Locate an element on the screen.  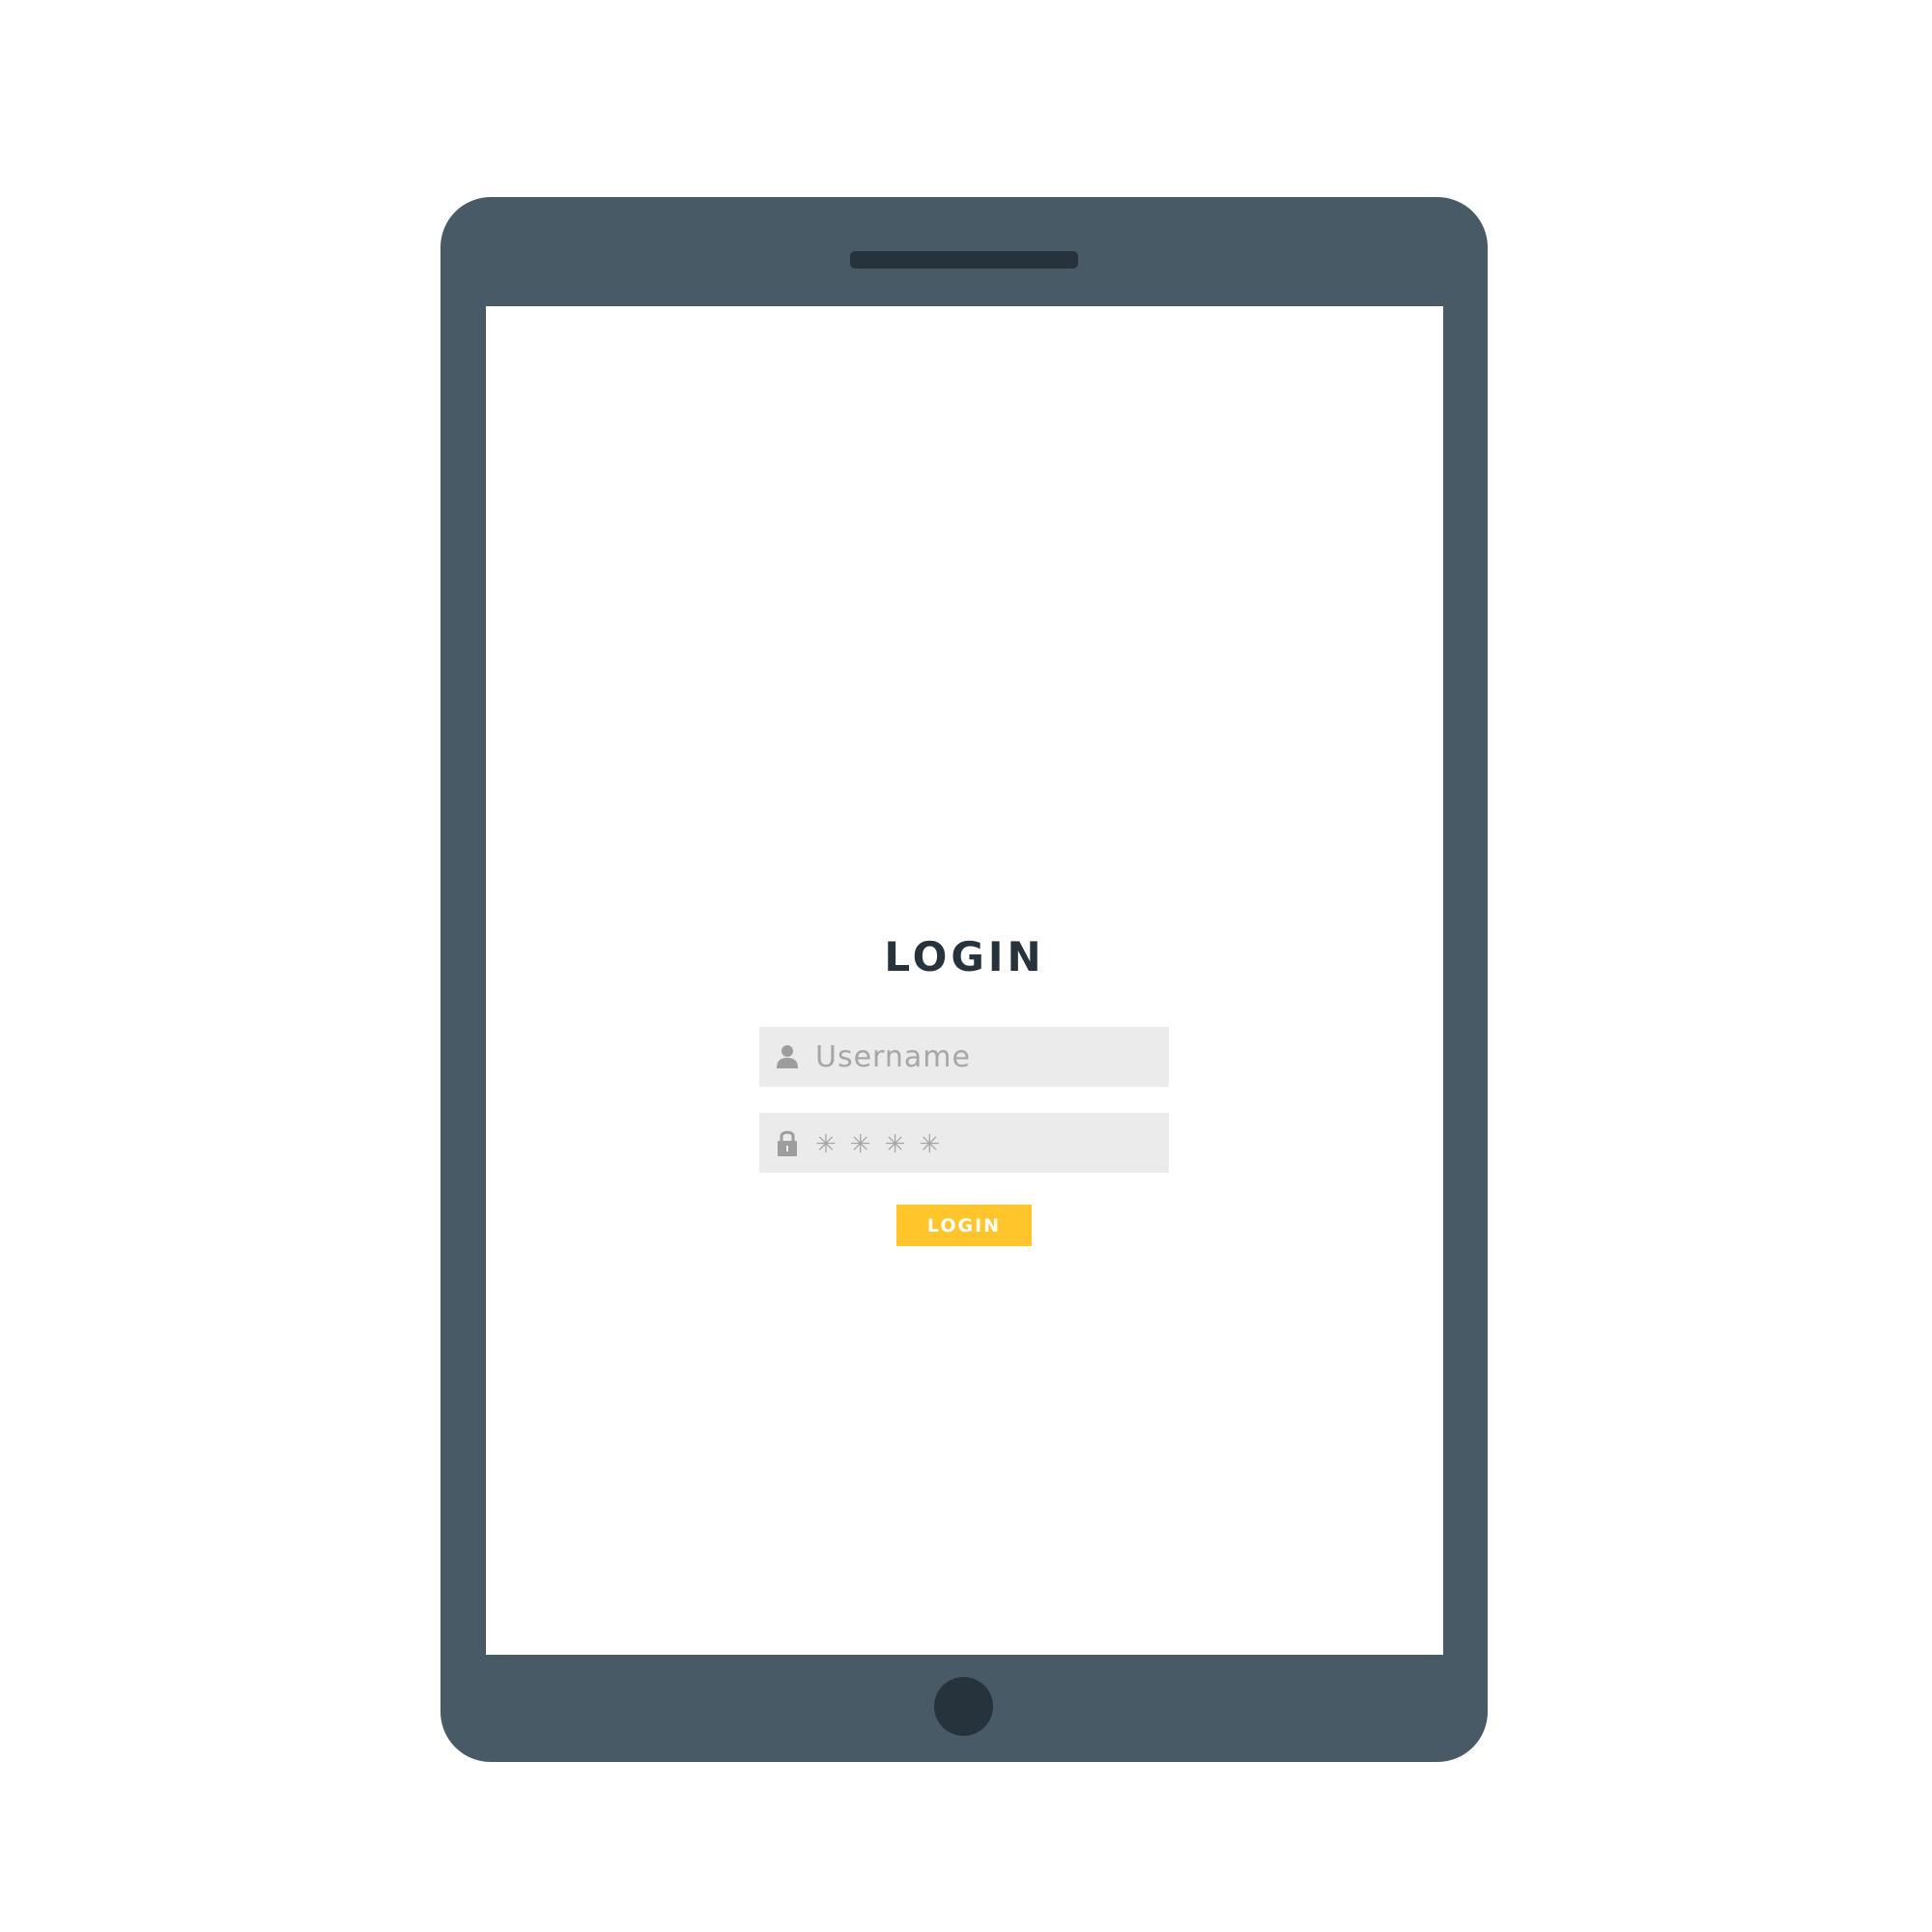
lock-icon is located at coordinates (787, 1143).